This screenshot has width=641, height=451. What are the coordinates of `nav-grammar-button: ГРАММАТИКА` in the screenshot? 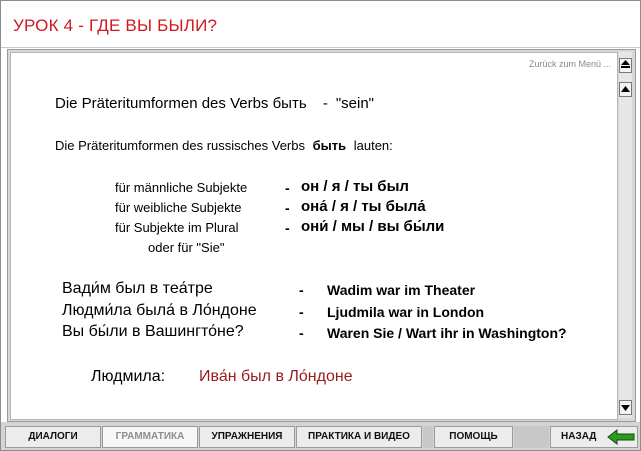 It's located at (150, 437).